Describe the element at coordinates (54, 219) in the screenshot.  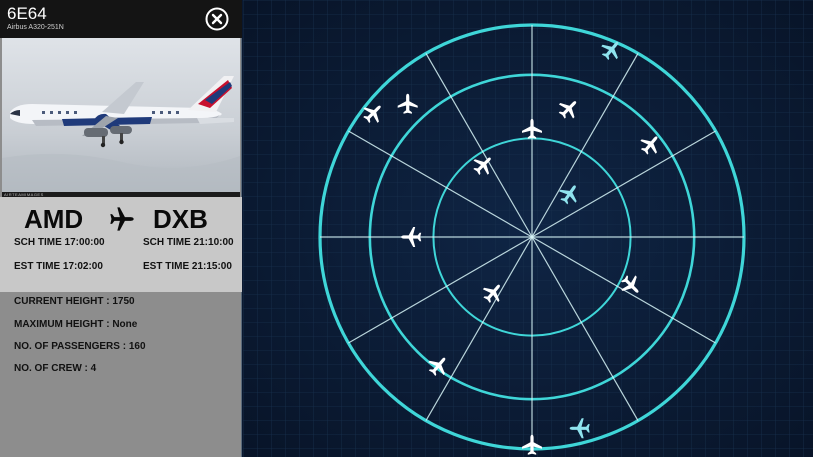
I see `origin-airport-code: AMD` at that location.